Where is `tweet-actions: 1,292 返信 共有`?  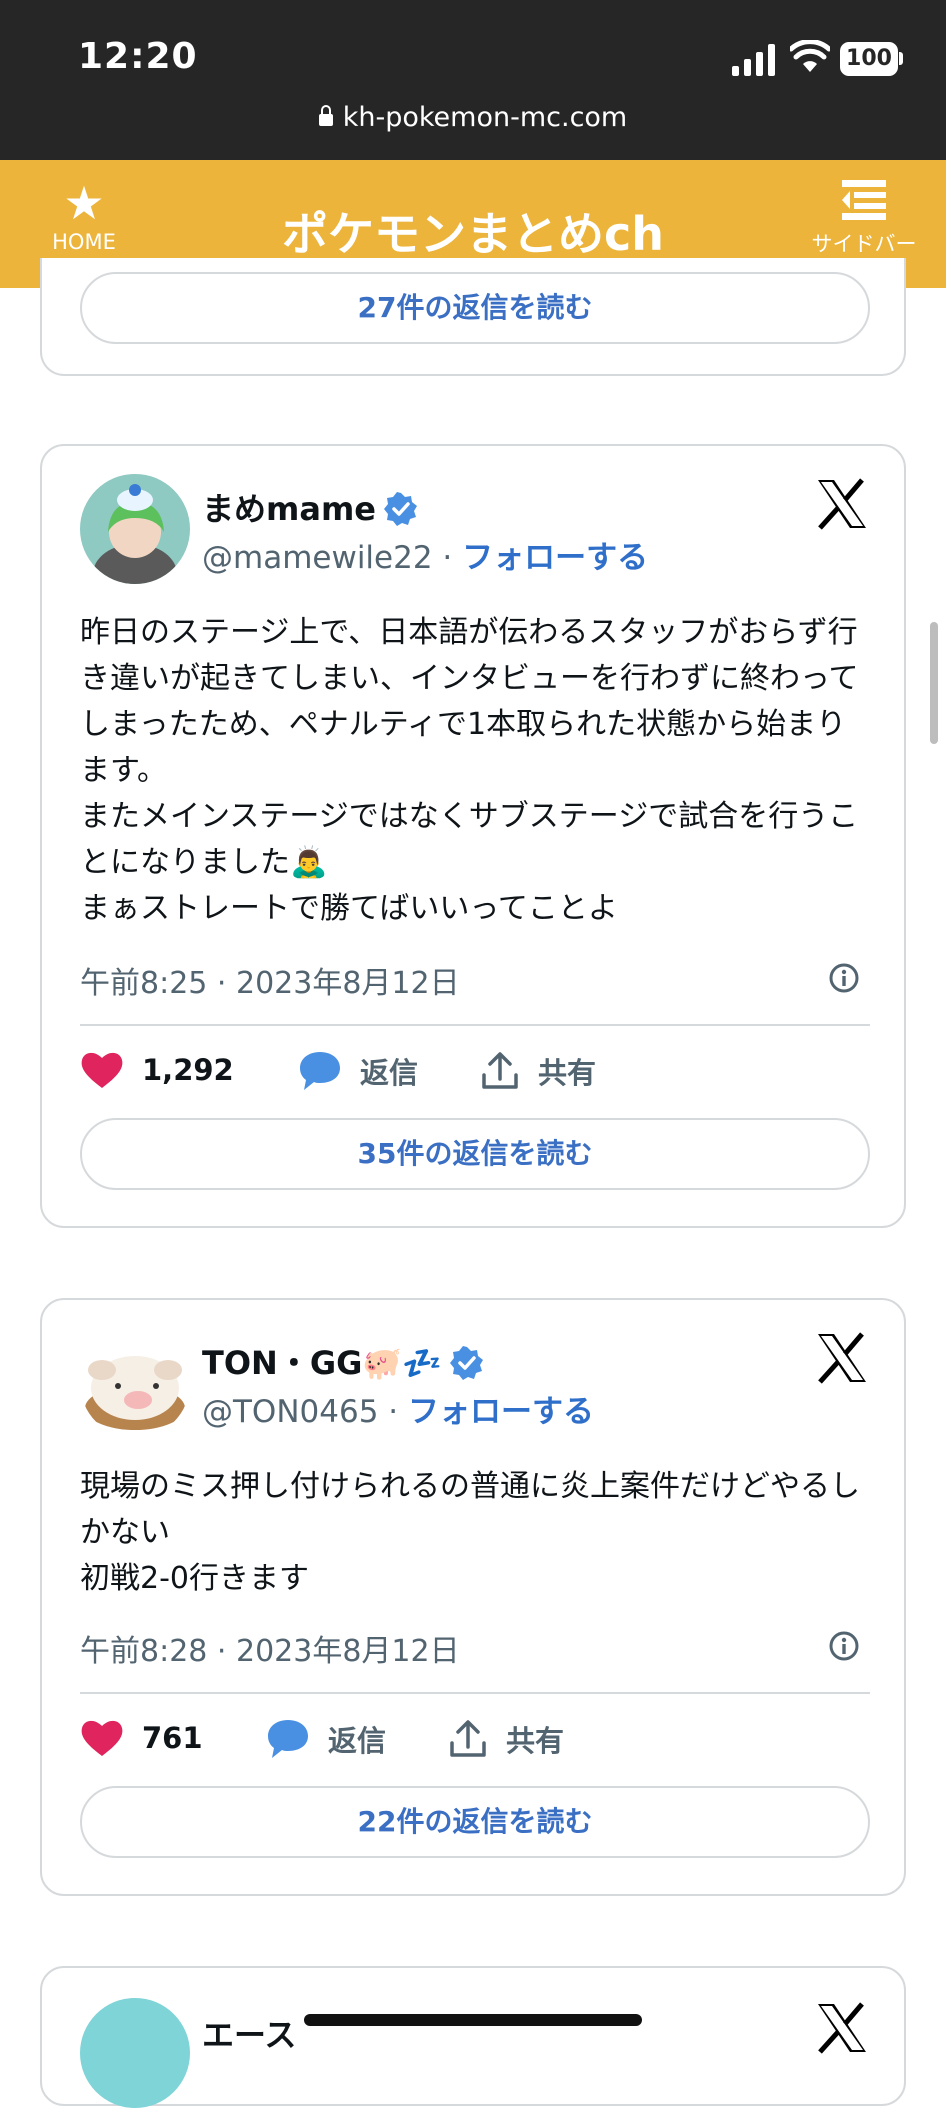 tweet-actions: 1,292 返信 共有 is located at coordinates (475, 1075).